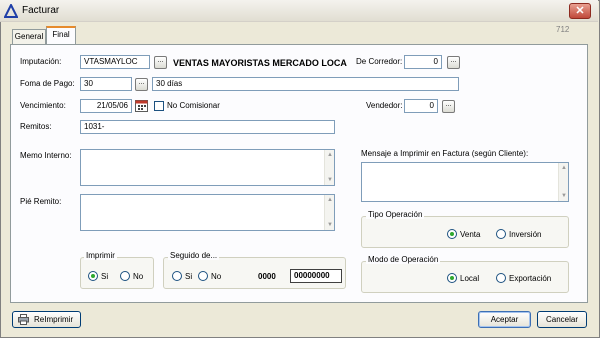  What do you see at coordinates (106, 106) in the screenshot?
I see `vencimiento-field: 21/05/06` at bounding box center [106, 106].